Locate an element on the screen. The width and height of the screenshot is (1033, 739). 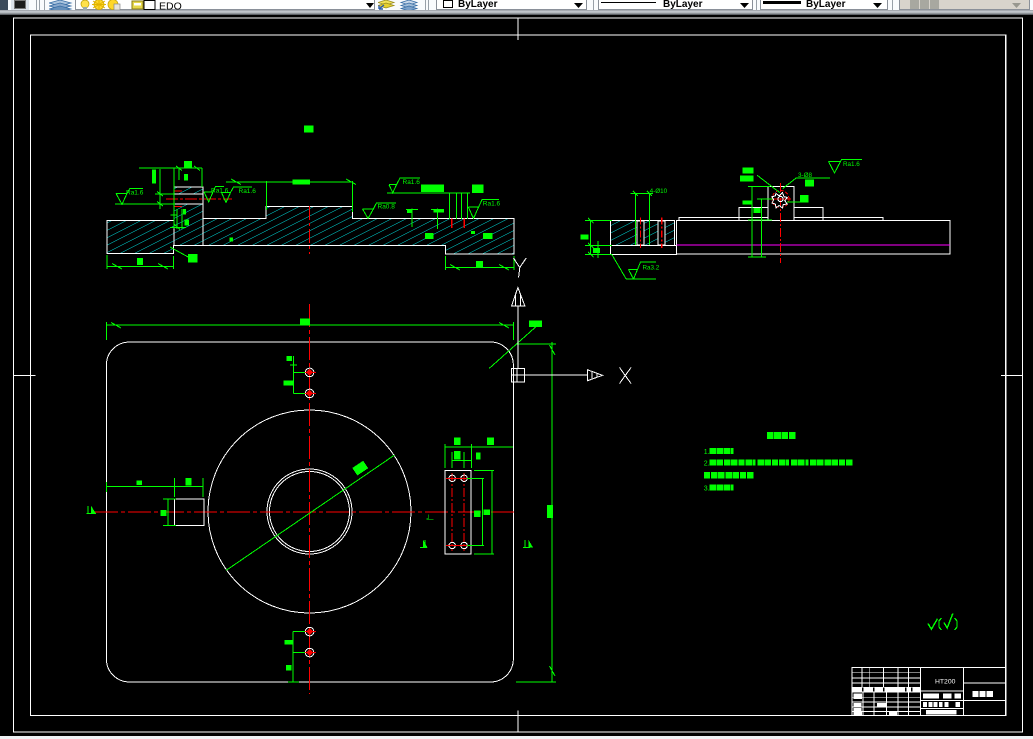
svg-text: 1. is located at coordinates (707, 452).